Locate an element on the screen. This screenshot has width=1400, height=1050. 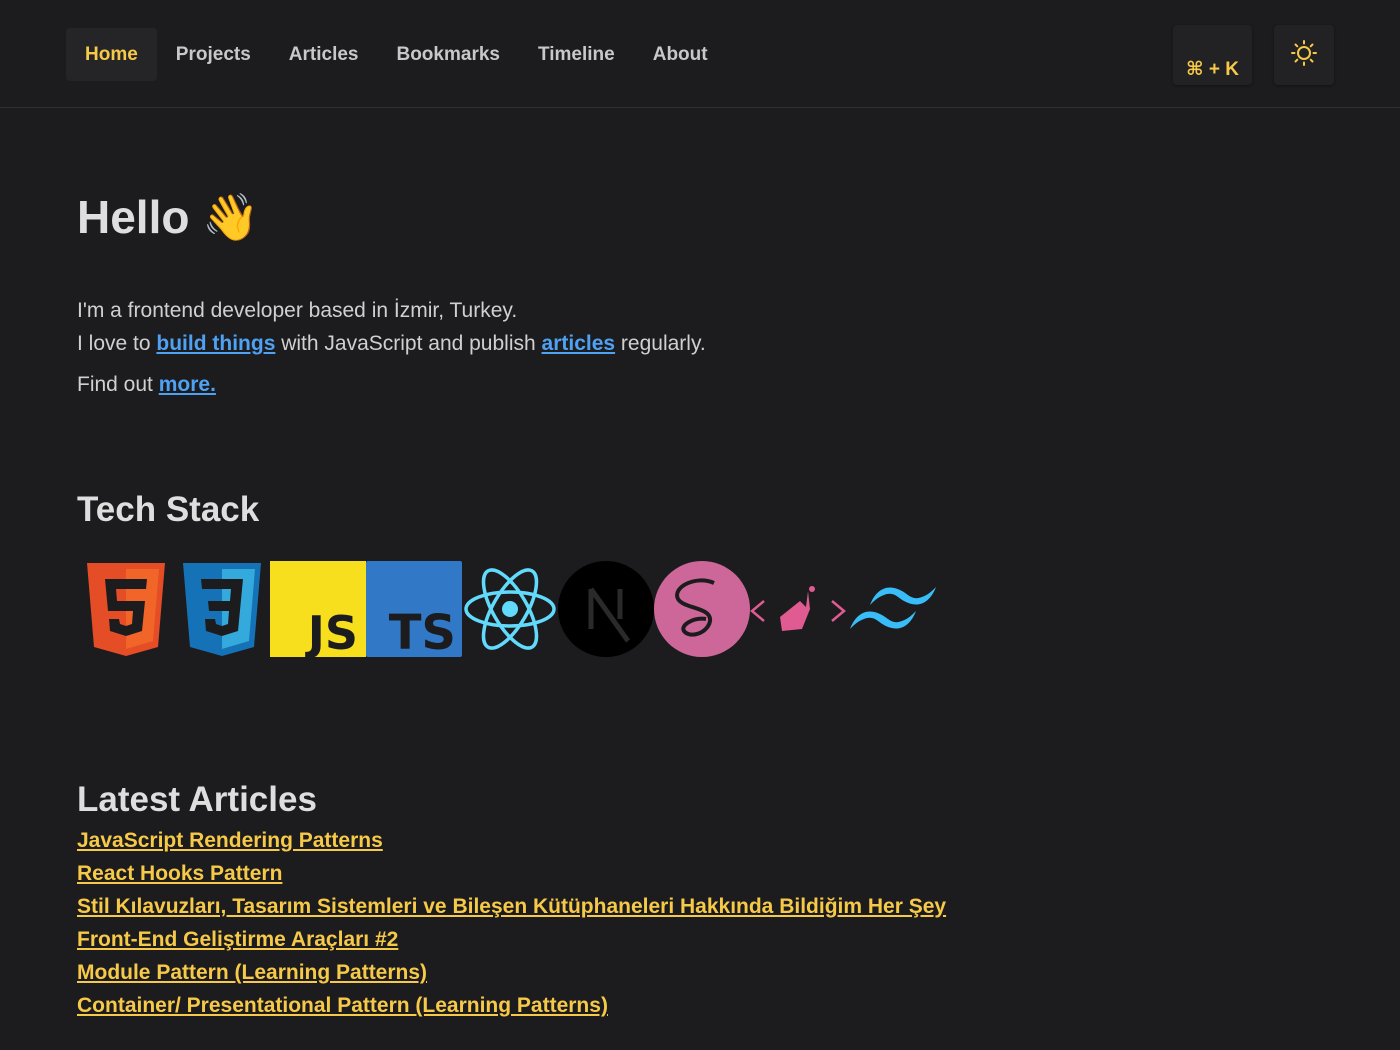
javascript-icon: JS is located at coordinates (318, 609).